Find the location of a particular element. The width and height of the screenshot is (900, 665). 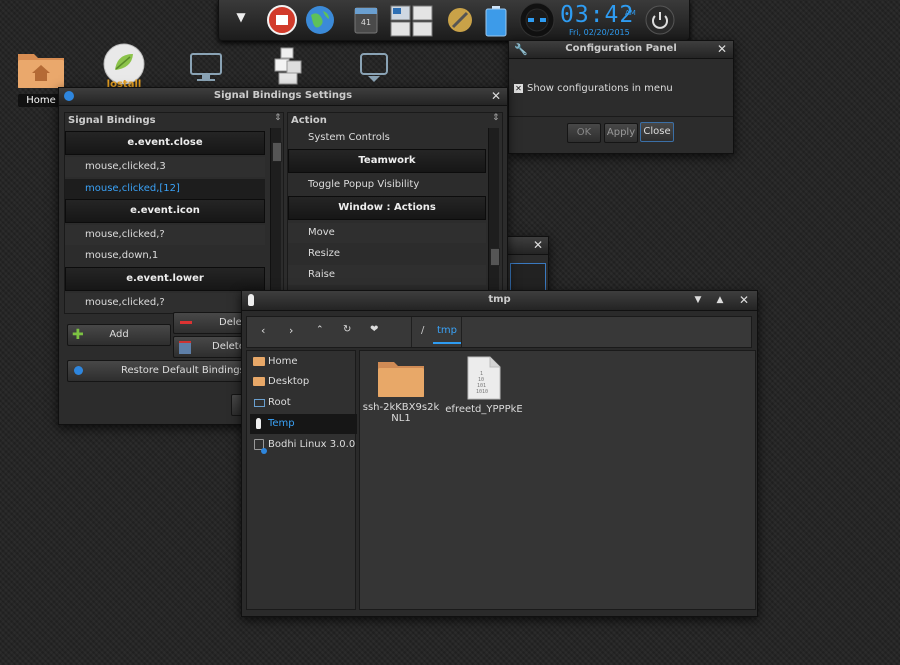

file-name: efreetd_YPPPkE is located at coordinates (484, 409).